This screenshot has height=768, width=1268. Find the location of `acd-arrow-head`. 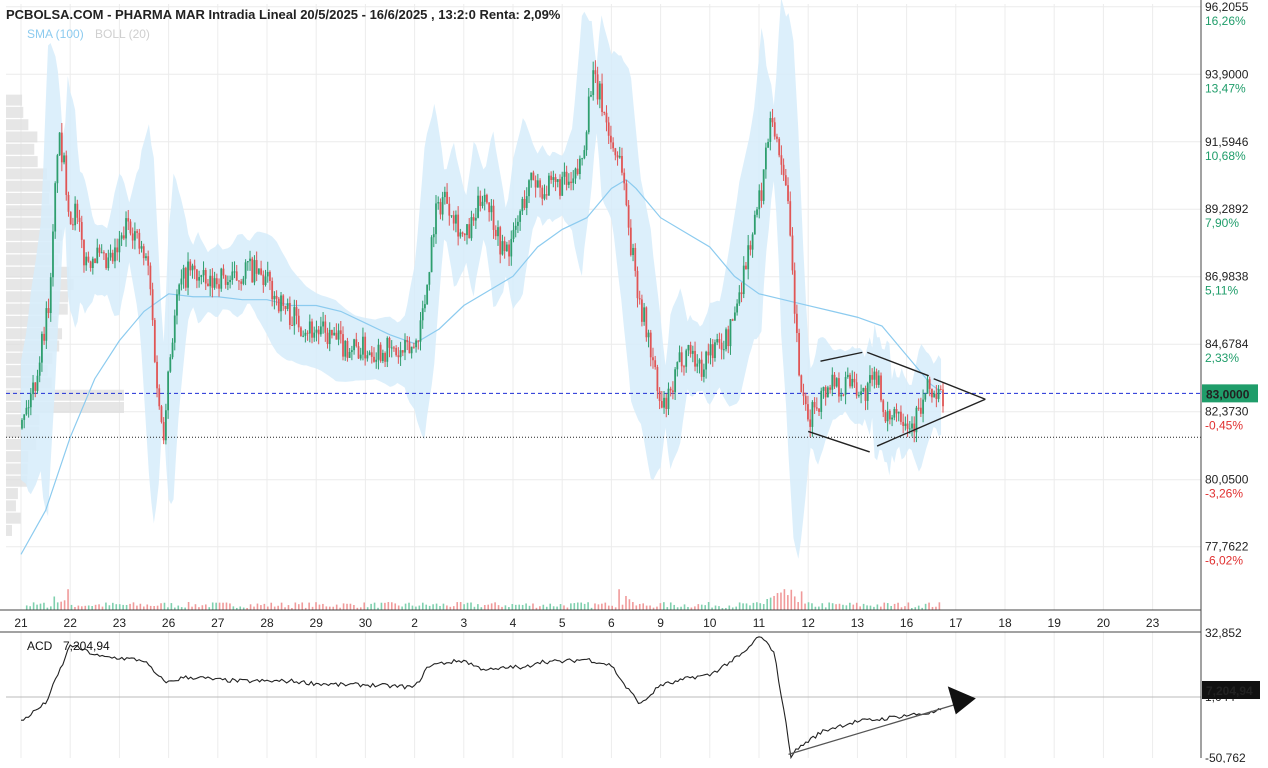

acd-arrow-head is located at coordinates (961, 700).